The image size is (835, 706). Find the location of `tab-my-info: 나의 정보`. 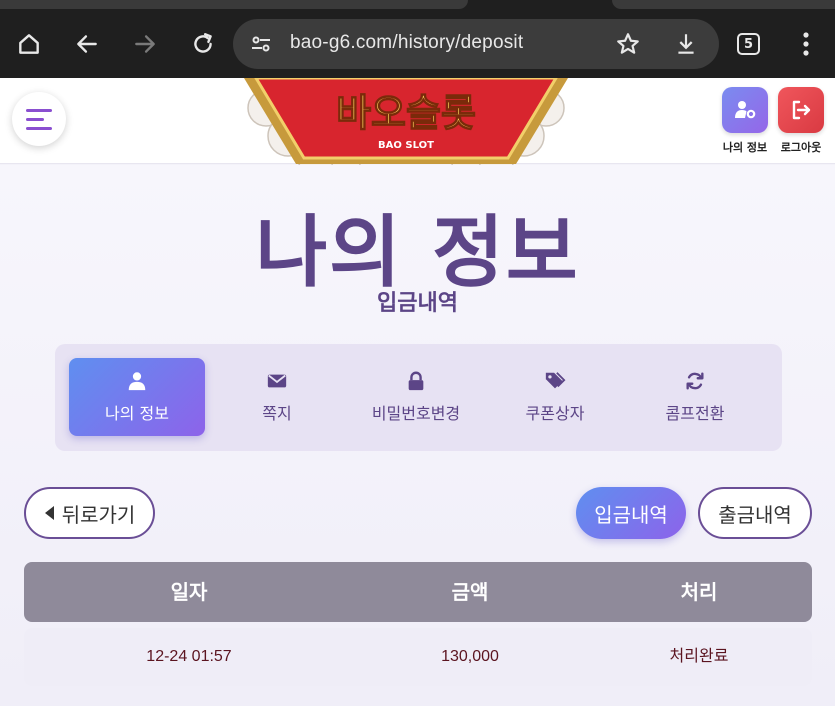

tab-my-info: 나의 정보 is located at coordinates (137, 397).